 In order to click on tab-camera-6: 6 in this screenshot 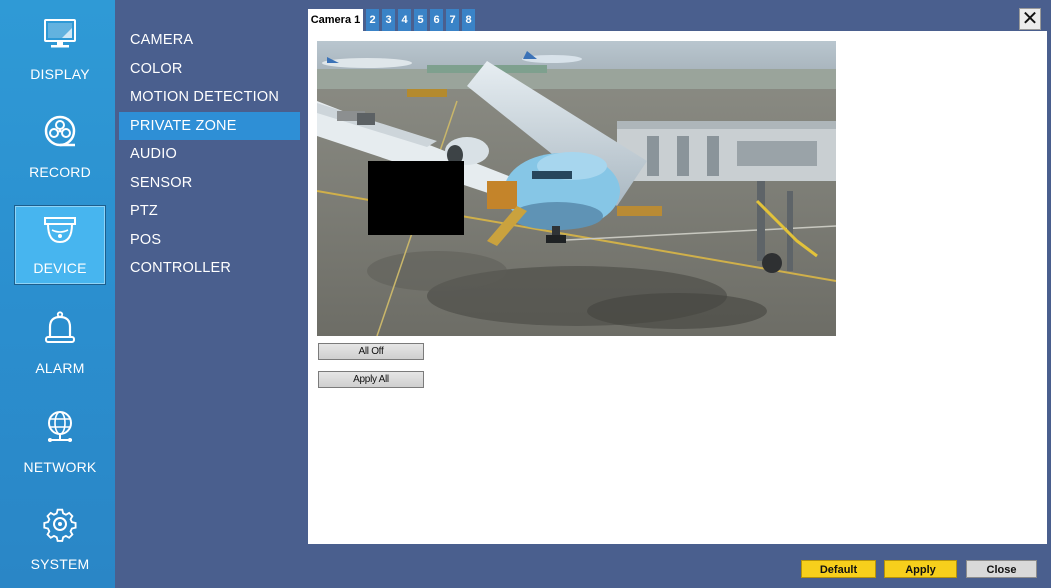, I will do `click(436, 20)`.